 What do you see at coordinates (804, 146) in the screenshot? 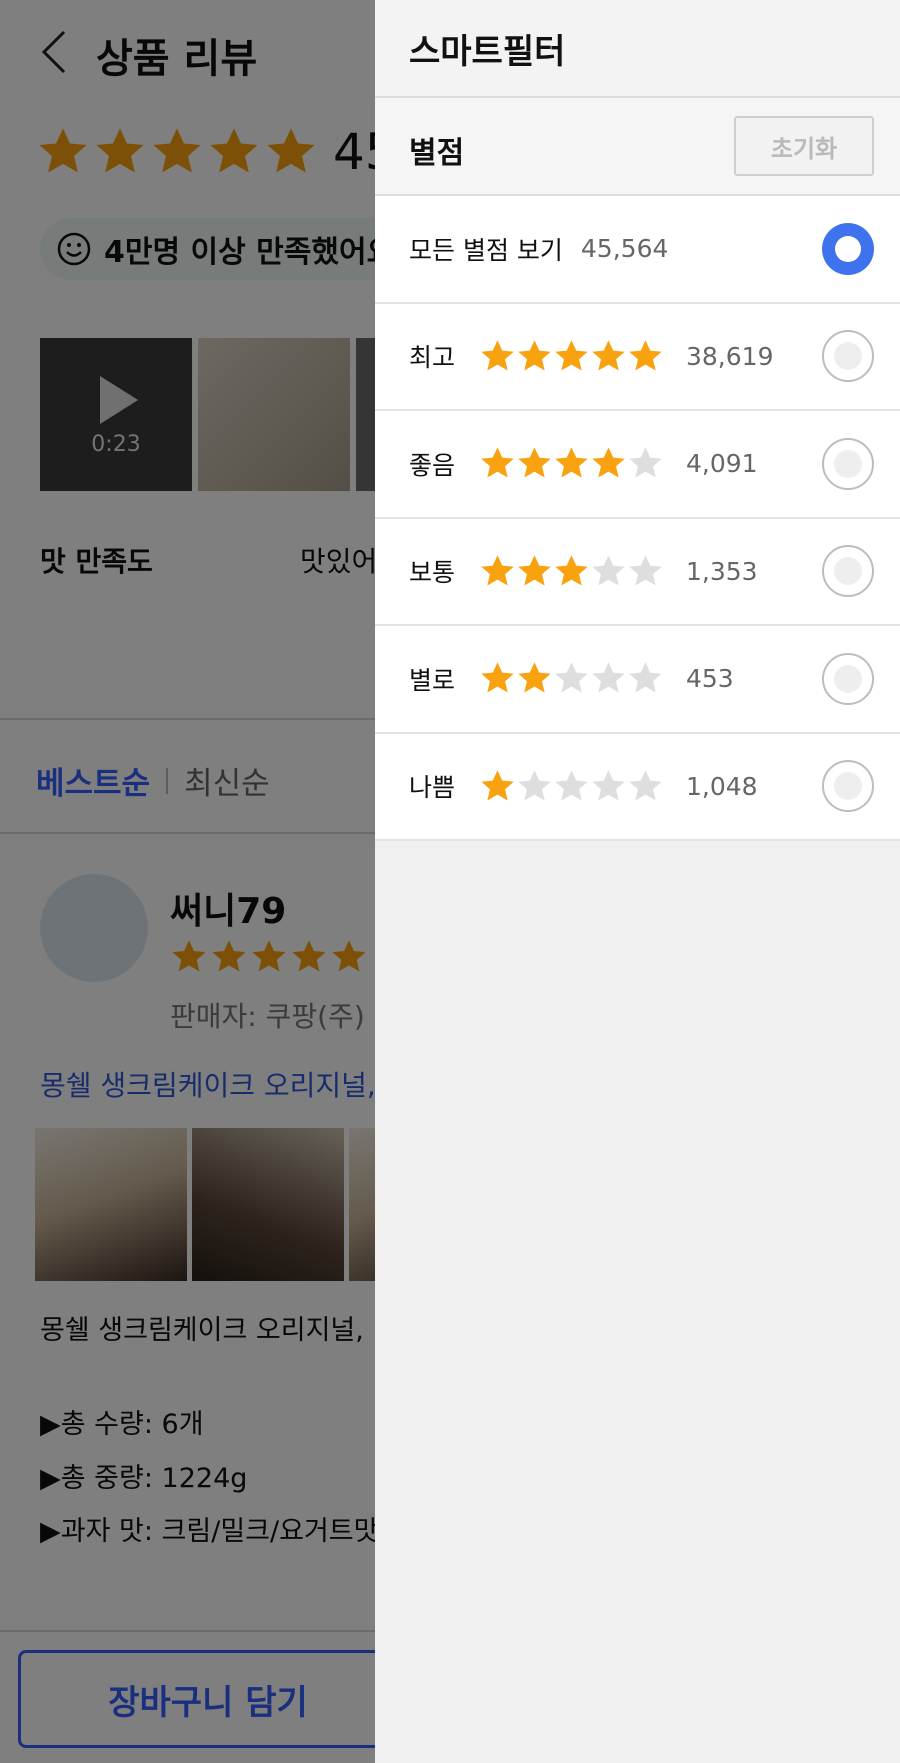
I see `reset-button: 초기화` at bounding box center [804, 146].